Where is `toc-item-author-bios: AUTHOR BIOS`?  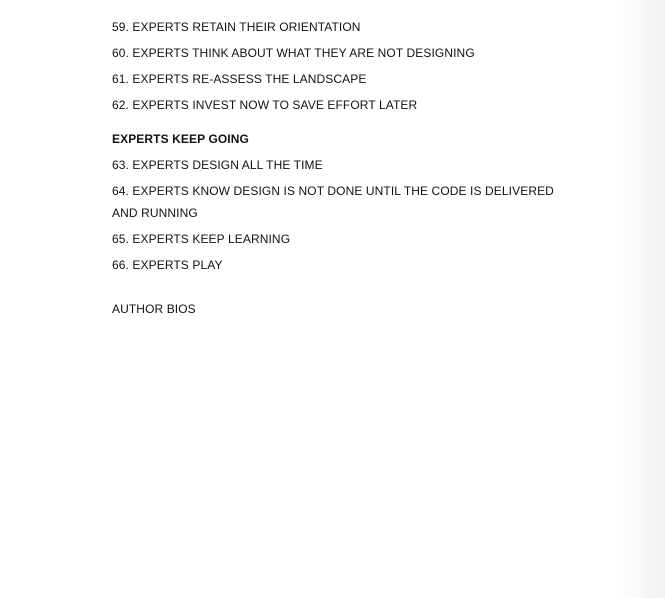 toc-item-author-bios: AUTHOR BIOS is located at coordinates (337, 309).